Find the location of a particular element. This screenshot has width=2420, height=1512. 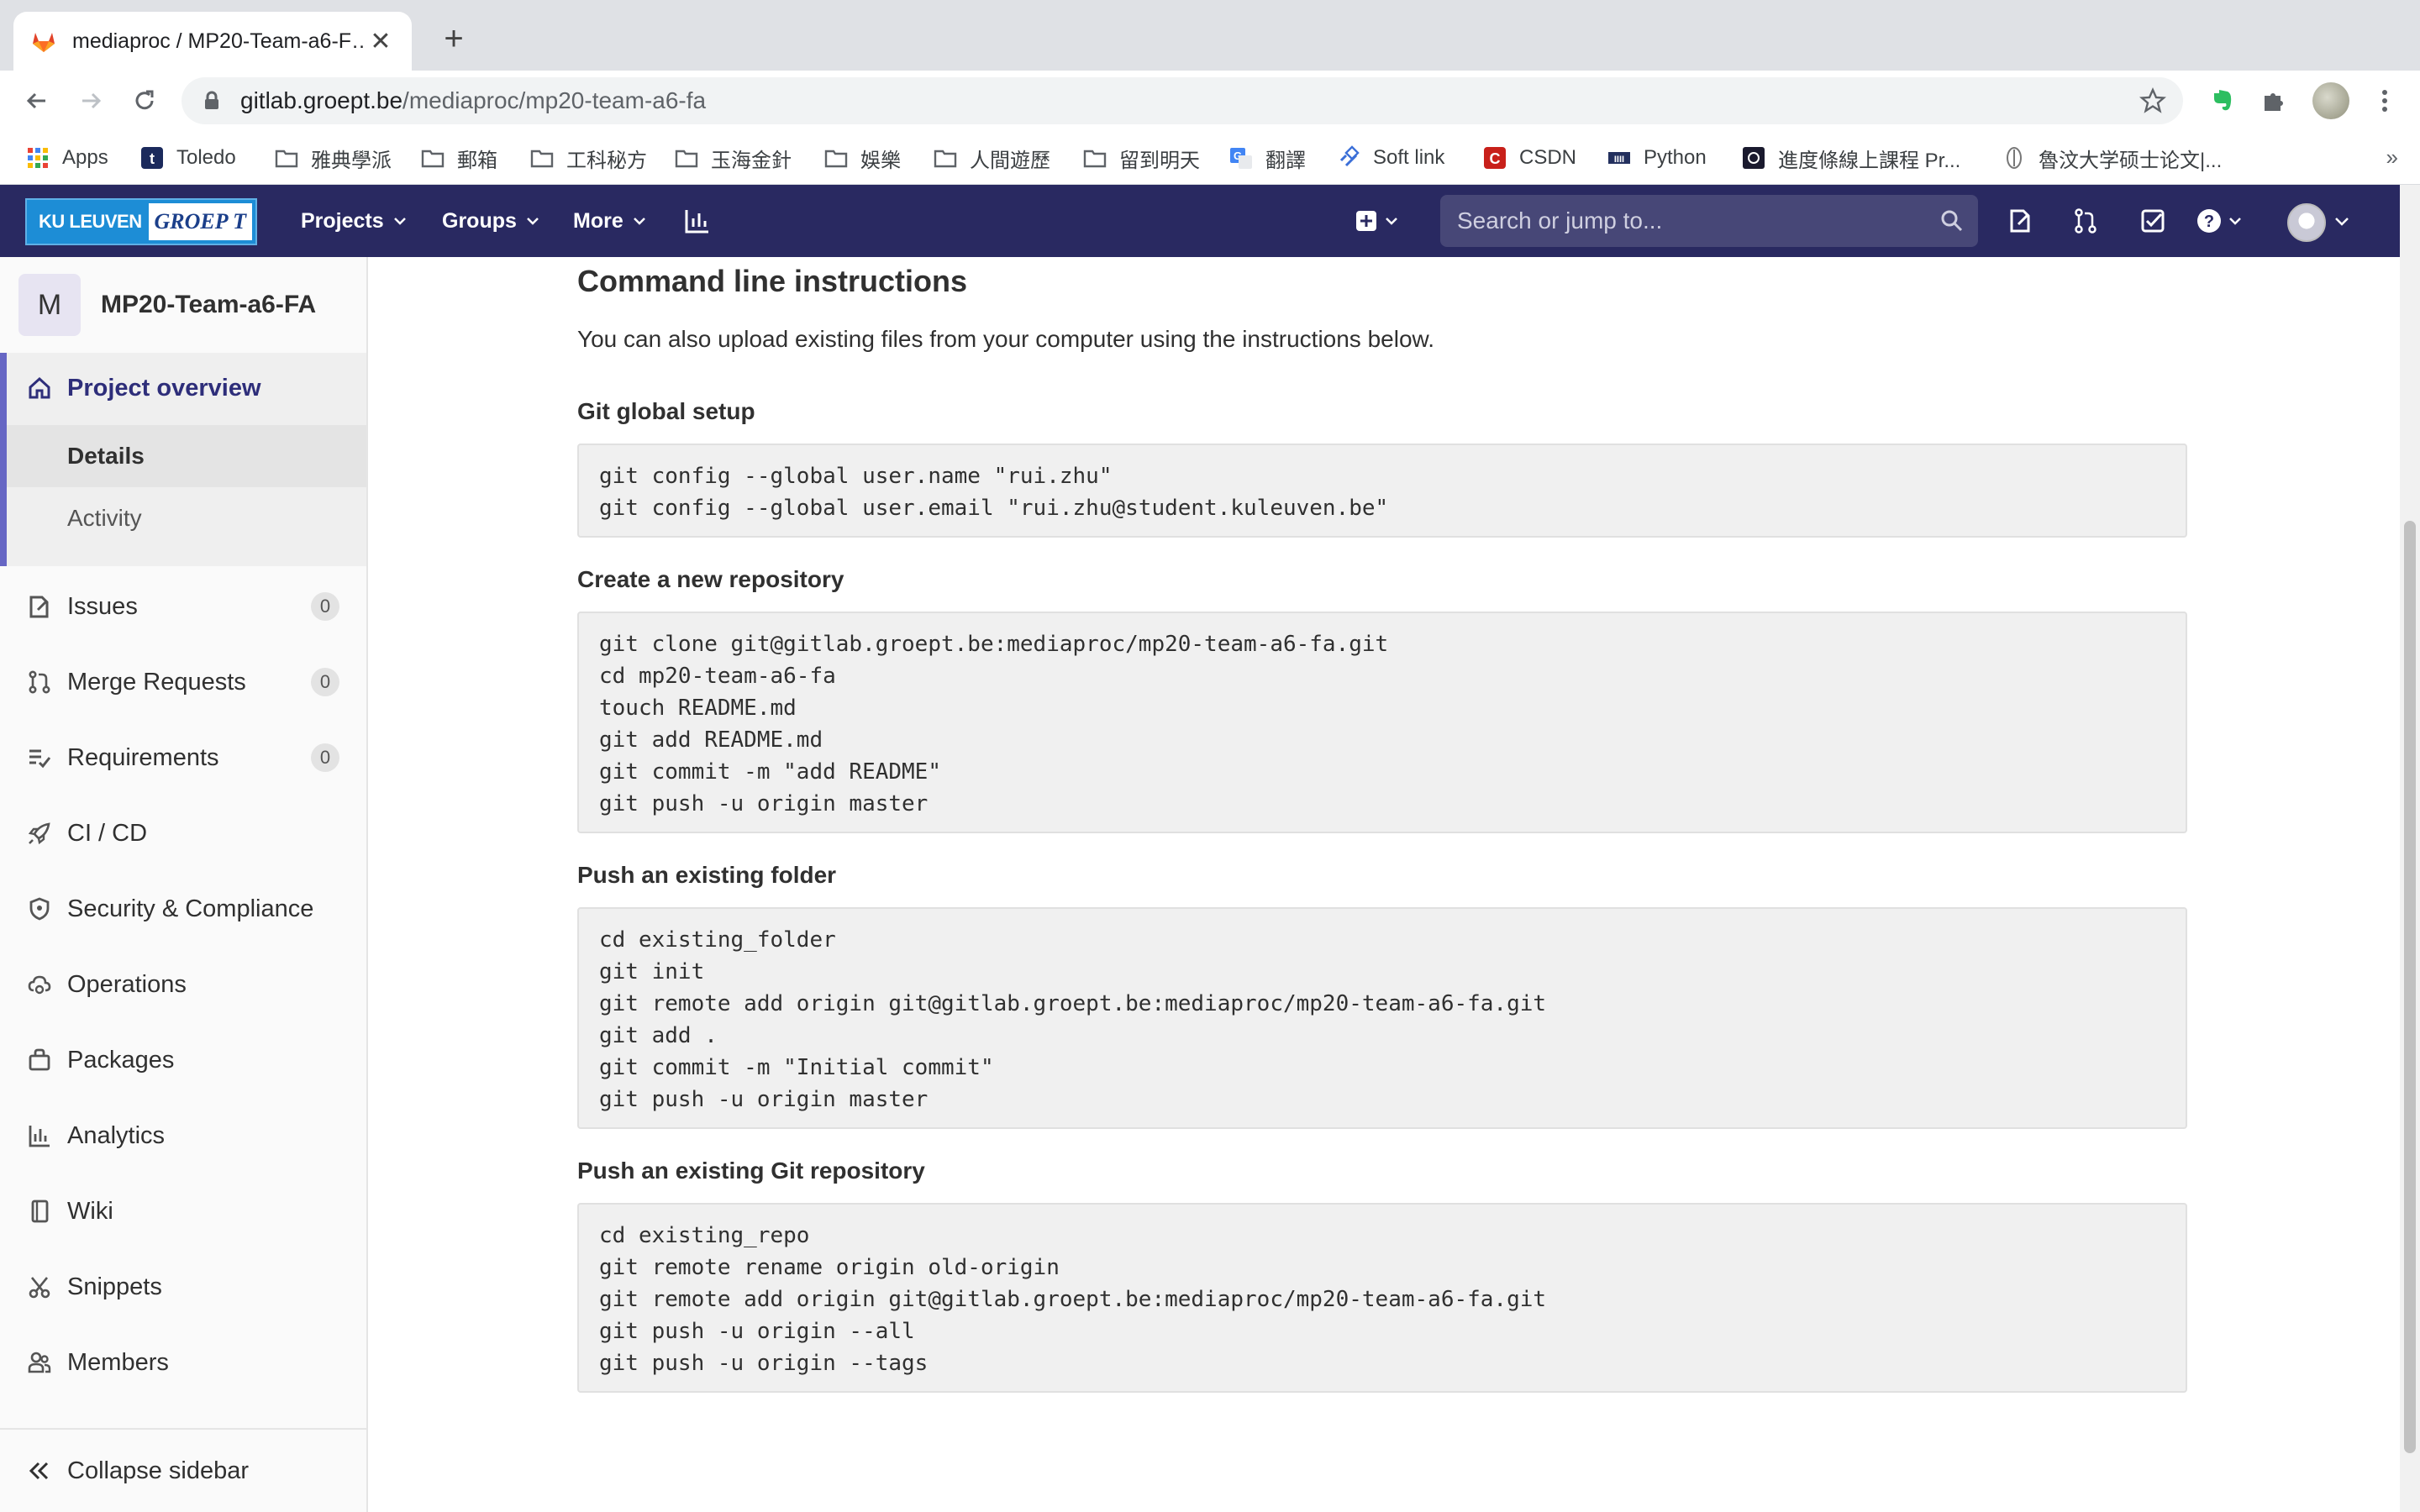

nav-more-dropdown: More is located at coordinates (610, 221).